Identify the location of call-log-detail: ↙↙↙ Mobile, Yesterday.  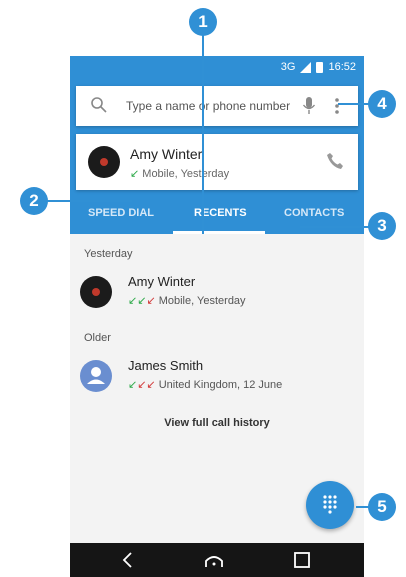
(187, 300).